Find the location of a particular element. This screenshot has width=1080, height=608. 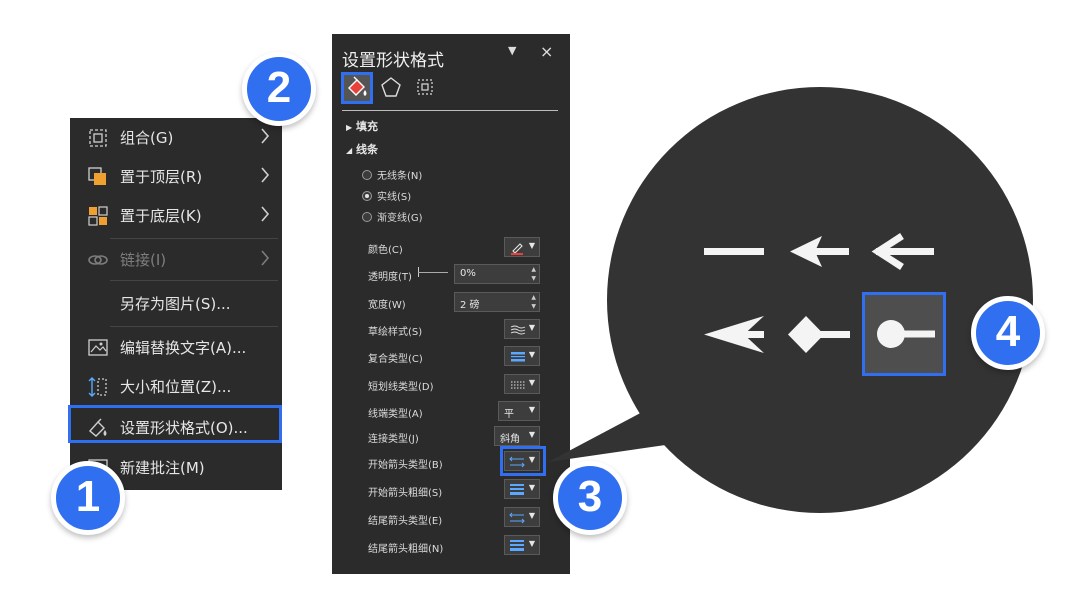

line-end-oval-option is located at coordinates (904, 334).